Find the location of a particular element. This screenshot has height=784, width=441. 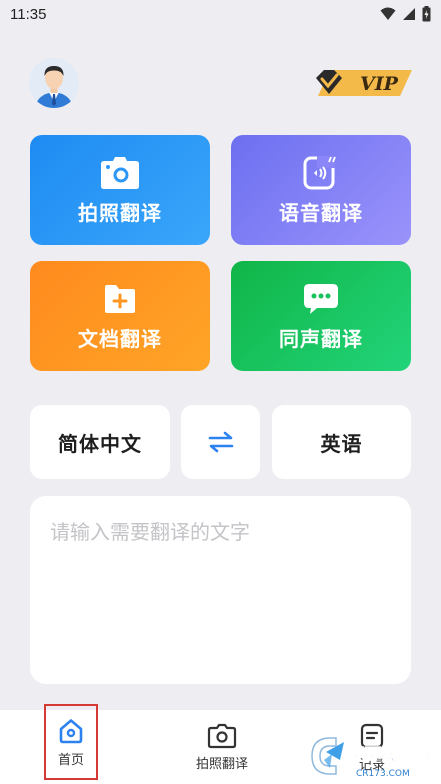

document-translate-label: 文档翻译 is located at coordinates (120, 338).